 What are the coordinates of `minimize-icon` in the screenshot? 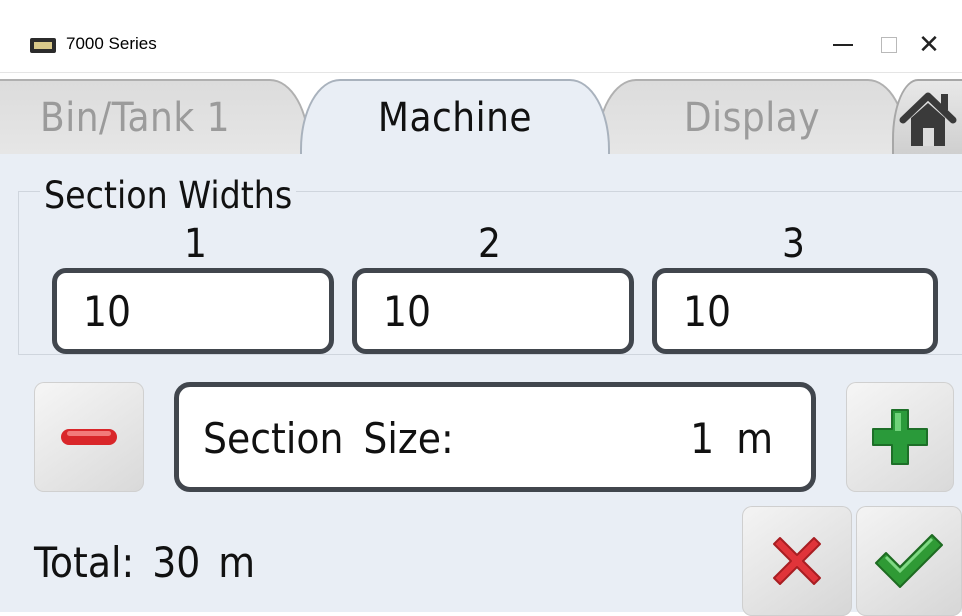 It's located at (843, 45).